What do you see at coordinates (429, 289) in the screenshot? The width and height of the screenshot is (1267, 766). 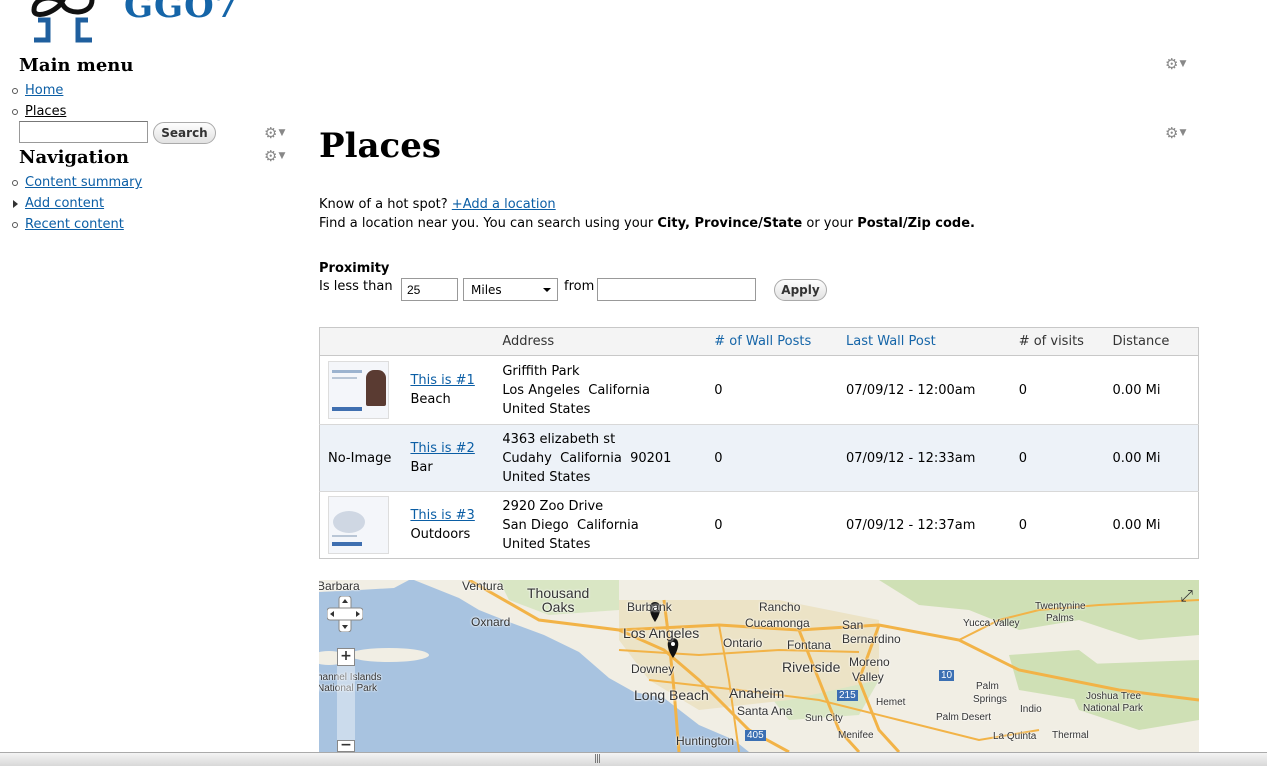 I see `distance-input` at bounding box center [429, 289].